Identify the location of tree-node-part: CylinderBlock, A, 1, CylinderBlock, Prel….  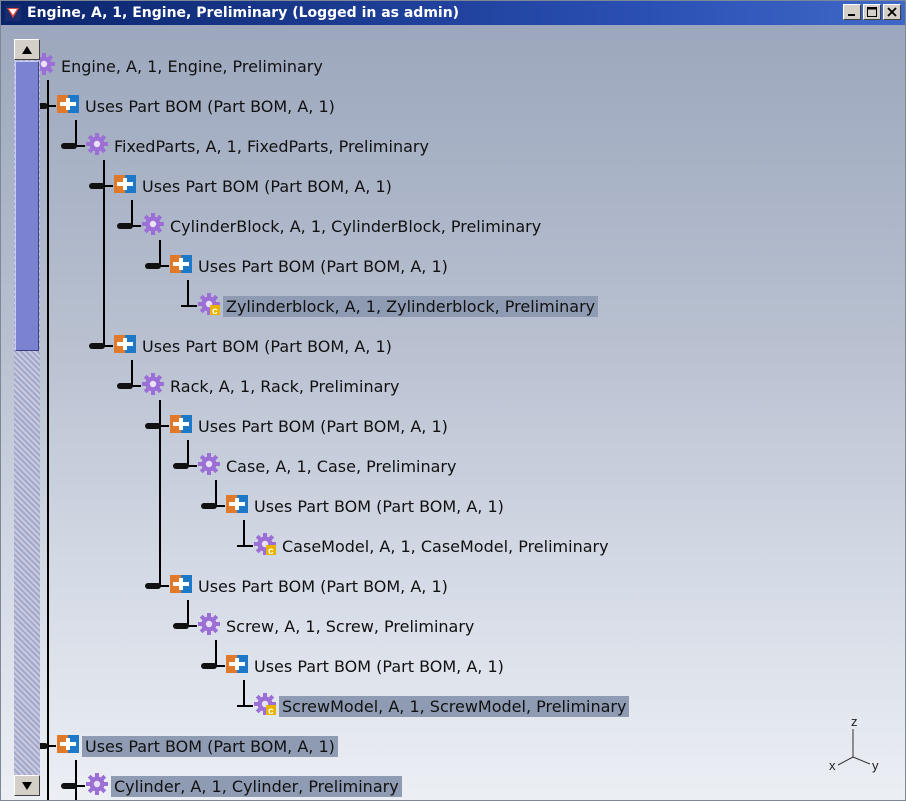
(342, 226).